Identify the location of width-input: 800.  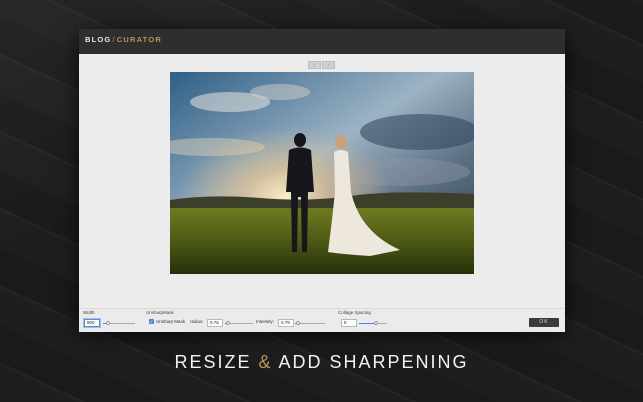
(92, 323).